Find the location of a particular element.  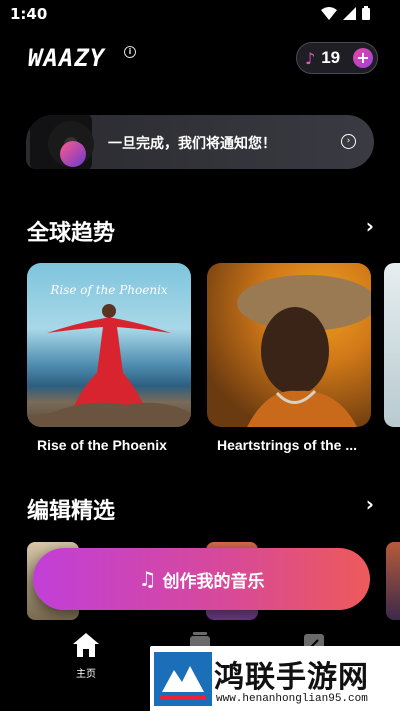

nav-home: 主页 is located at coordinates (86, 656).